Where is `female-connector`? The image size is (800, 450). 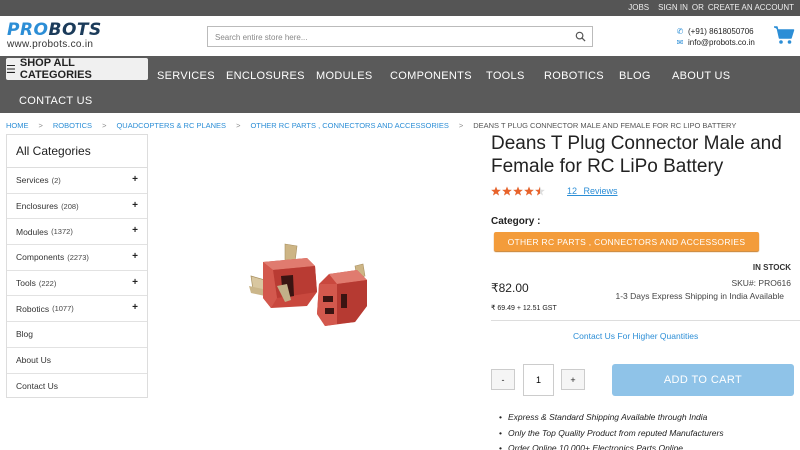 female-connector is located at coordinates (342, 294).